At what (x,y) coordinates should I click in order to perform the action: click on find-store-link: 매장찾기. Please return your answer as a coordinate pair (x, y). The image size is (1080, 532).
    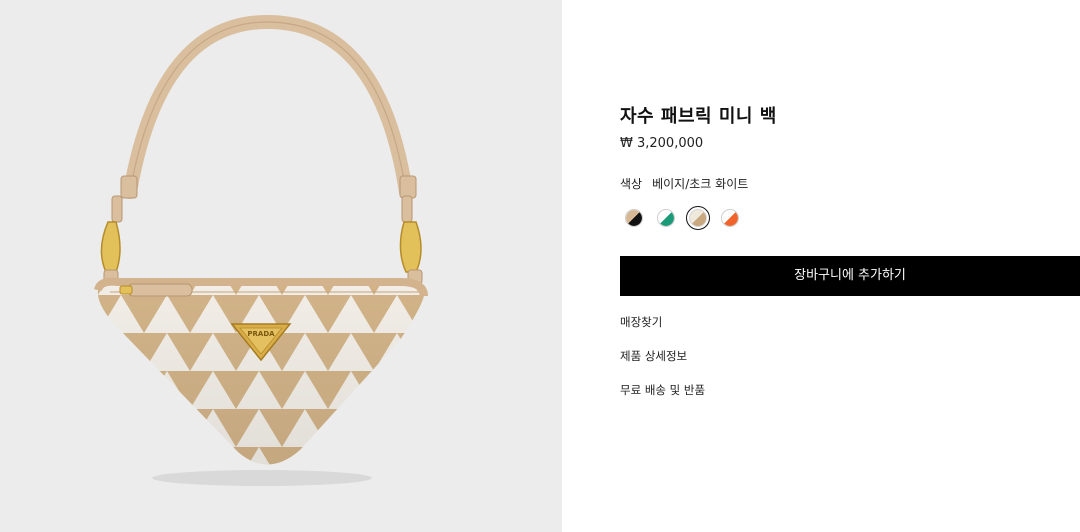
    Looking at the image, I should click on (641, 322).